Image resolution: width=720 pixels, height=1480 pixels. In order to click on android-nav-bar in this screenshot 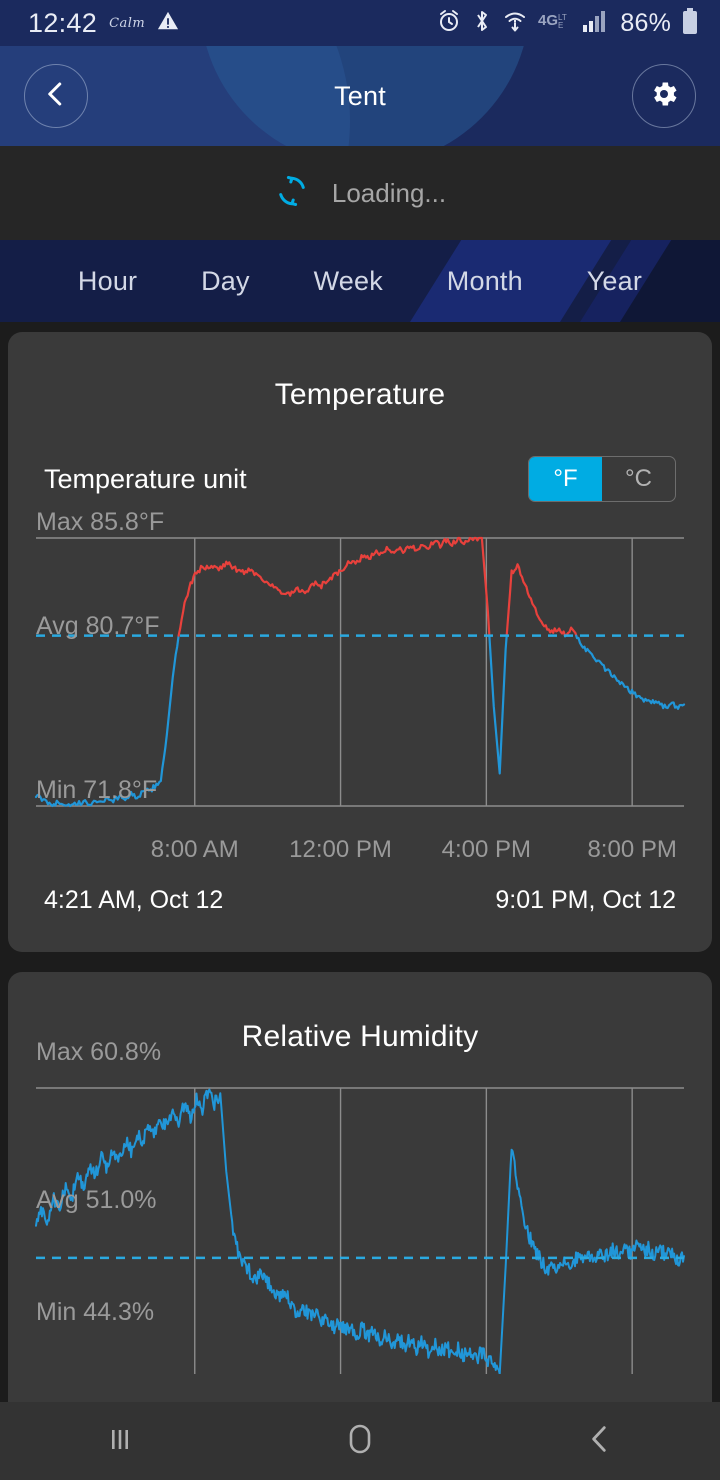, I will do `click(360, 1441)`.